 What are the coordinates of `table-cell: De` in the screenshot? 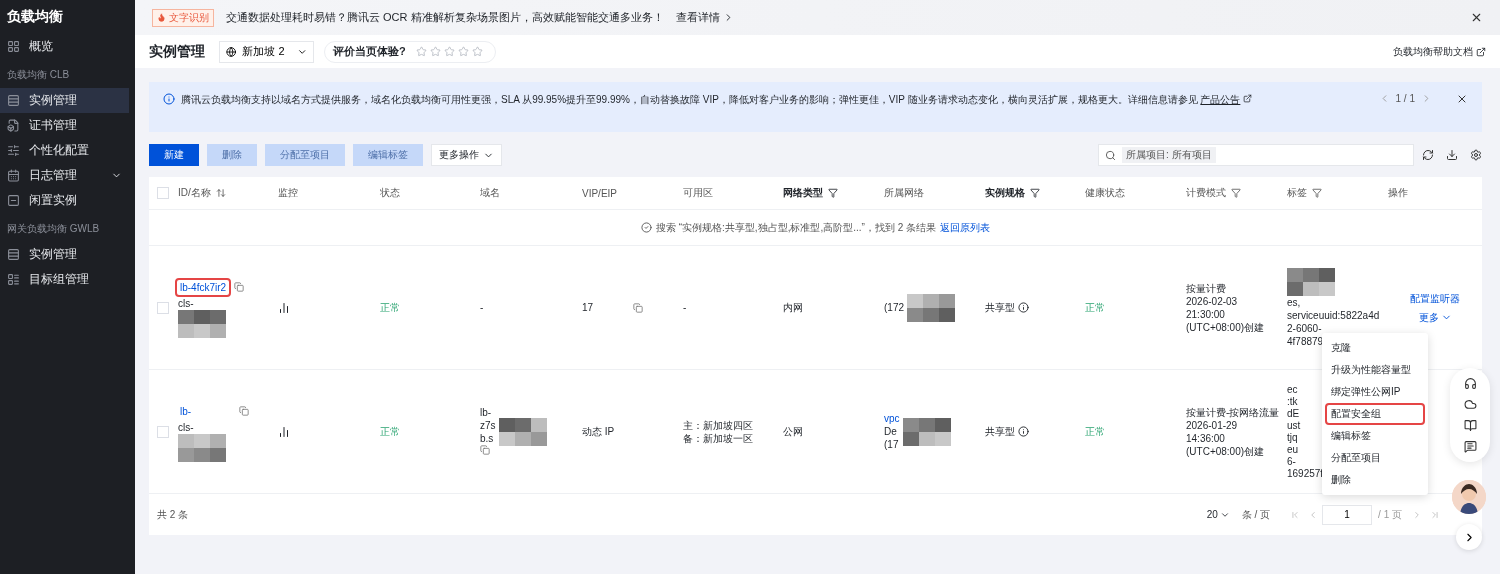 It's located at (890, 431).